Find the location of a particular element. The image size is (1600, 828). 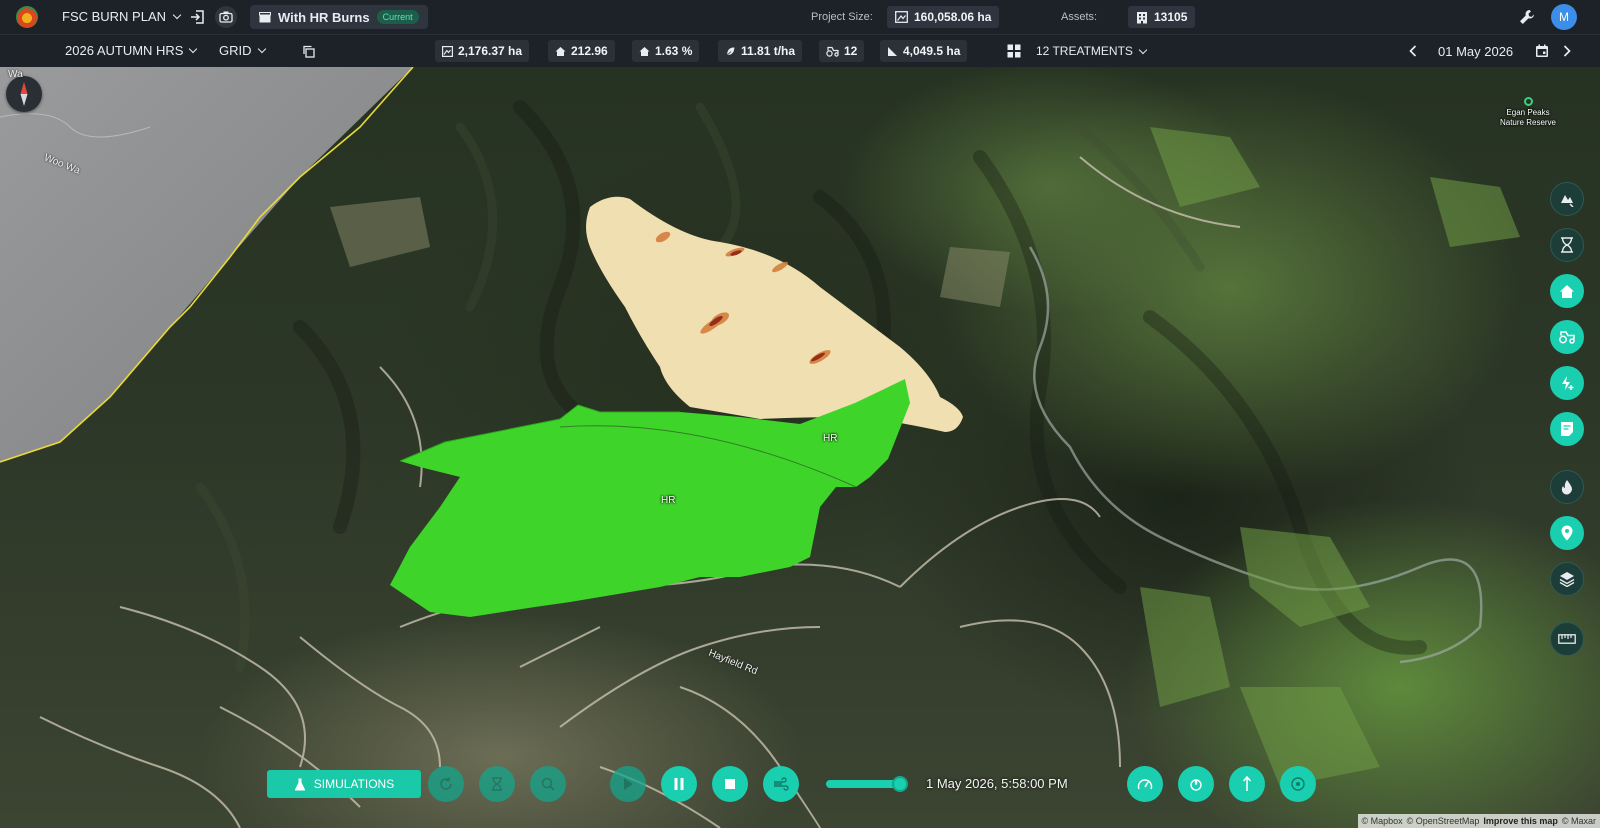

app-logo is located at coordinates (27, 17).